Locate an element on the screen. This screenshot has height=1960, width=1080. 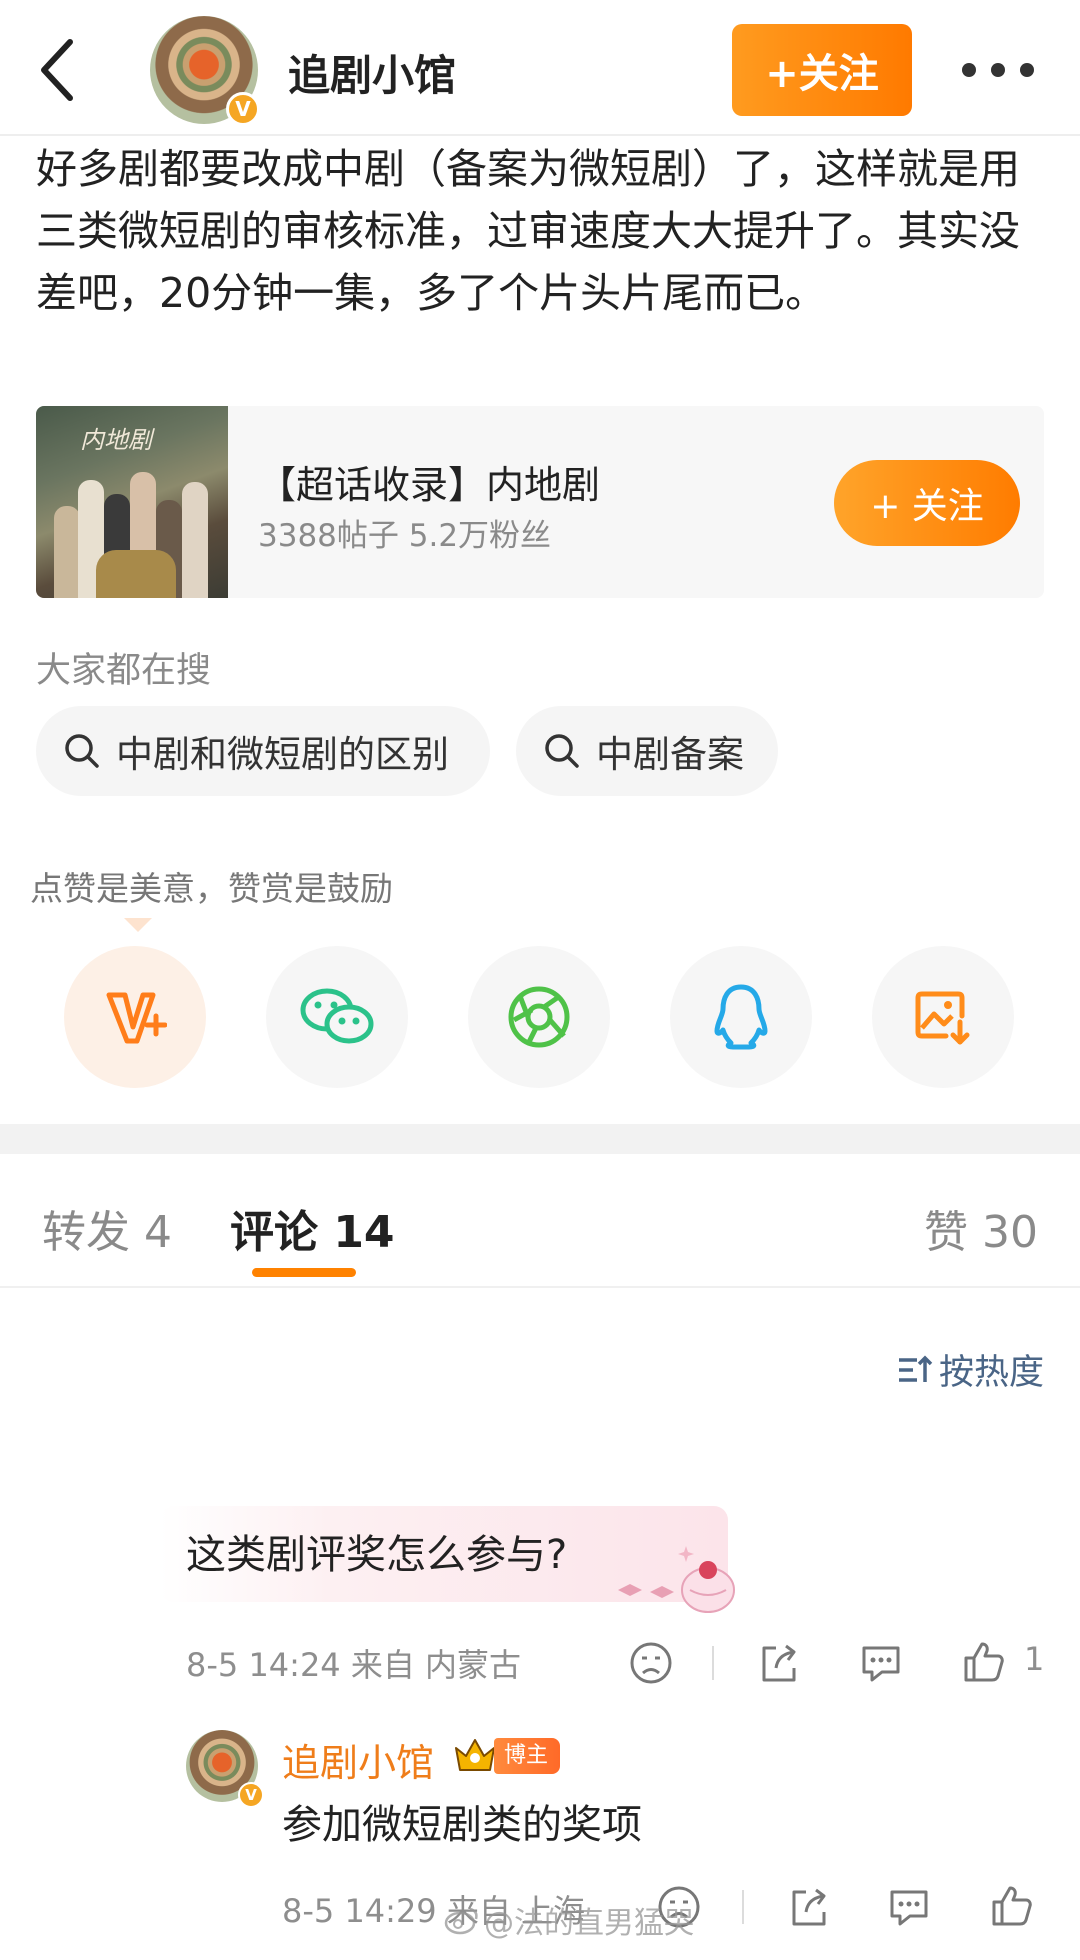
sort-by-hot-button: 按热度 is located at coordinates (970, 1369).